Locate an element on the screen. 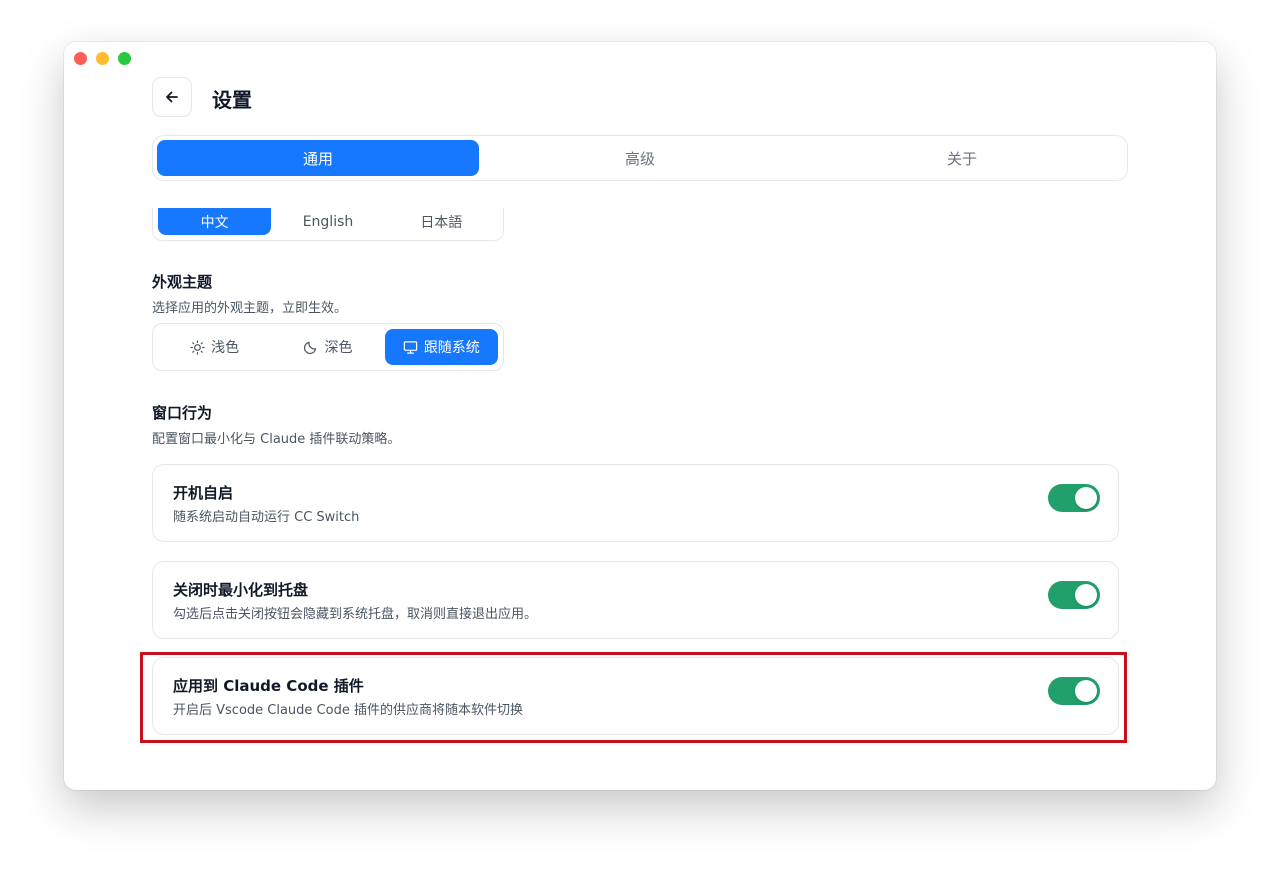 The width and height of the screenshot is (1280, 877). setting-title: 关闭时最小化到托盘 is located at coordinates (241, 590).